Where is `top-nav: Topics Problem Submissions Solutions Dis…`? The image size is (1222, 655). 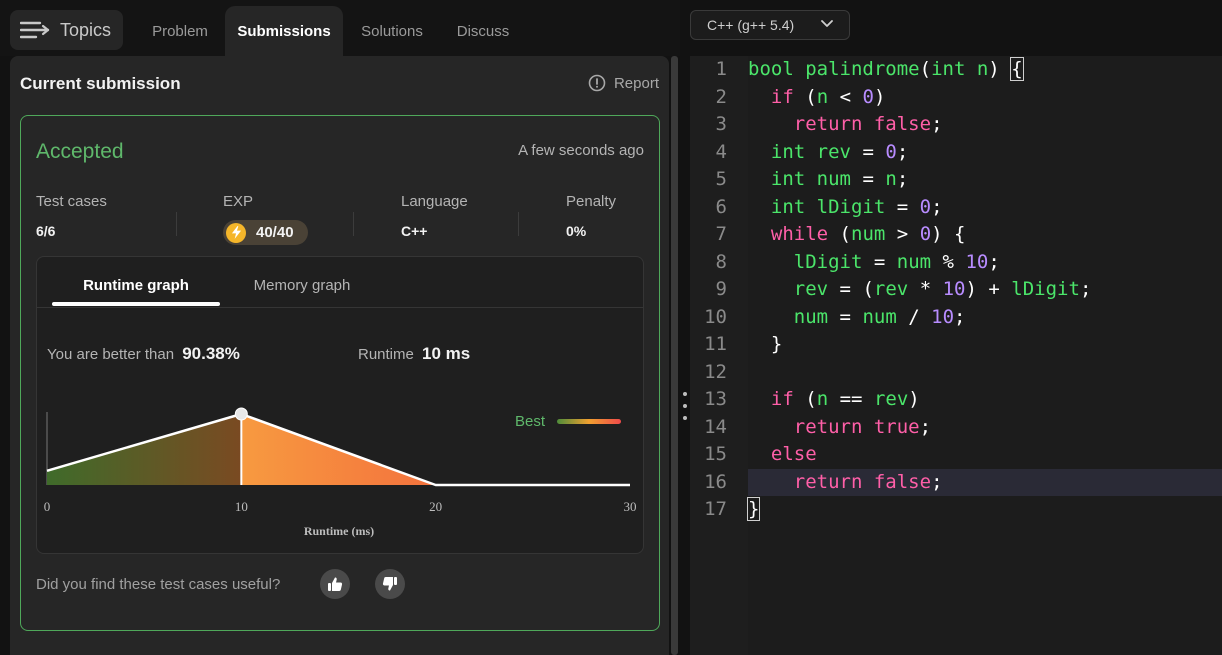 top-nav: Topics Problem Submissions Solutions Dis… is located at coordinates (340, 28).